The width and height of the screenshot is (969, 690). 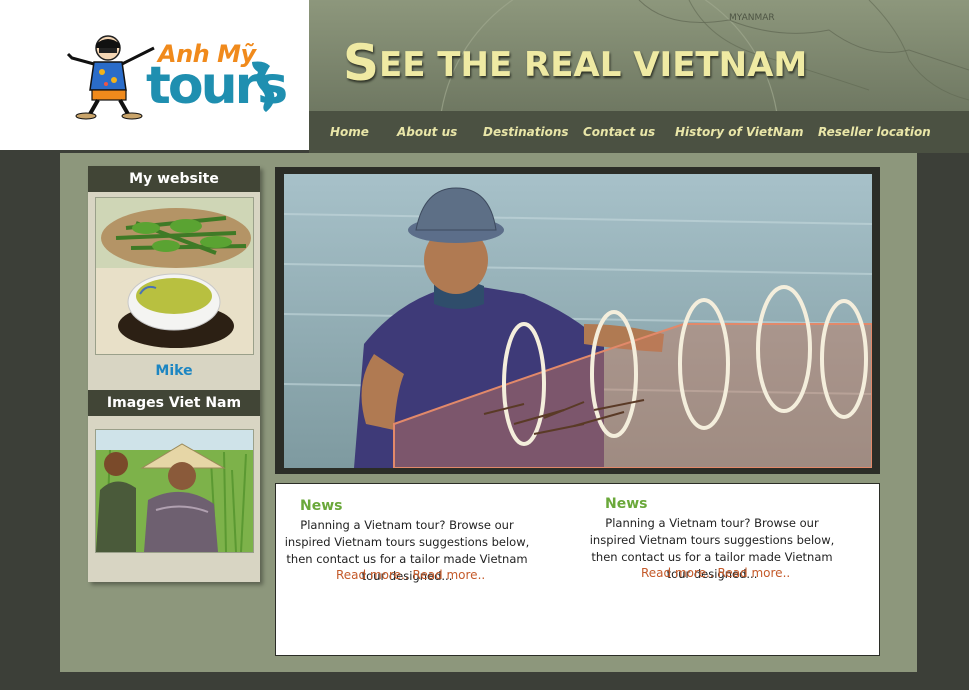 I want to click on sidebar-heading-my-website: My website, so click(x=174, y=179).